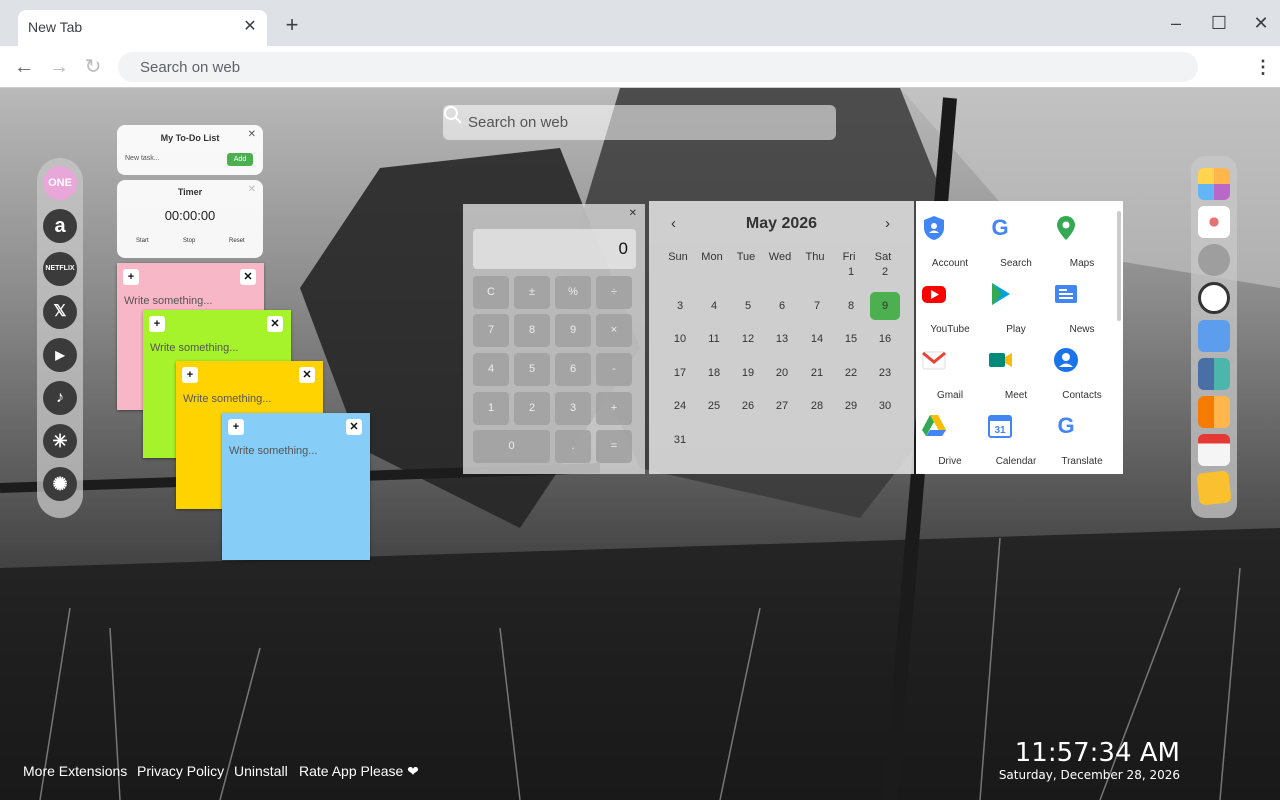 The image size is (1280, 800). Describe the element at coordinates (491, 369) in the screenshot. I see `calc-digit-4-key: 4` at that location.